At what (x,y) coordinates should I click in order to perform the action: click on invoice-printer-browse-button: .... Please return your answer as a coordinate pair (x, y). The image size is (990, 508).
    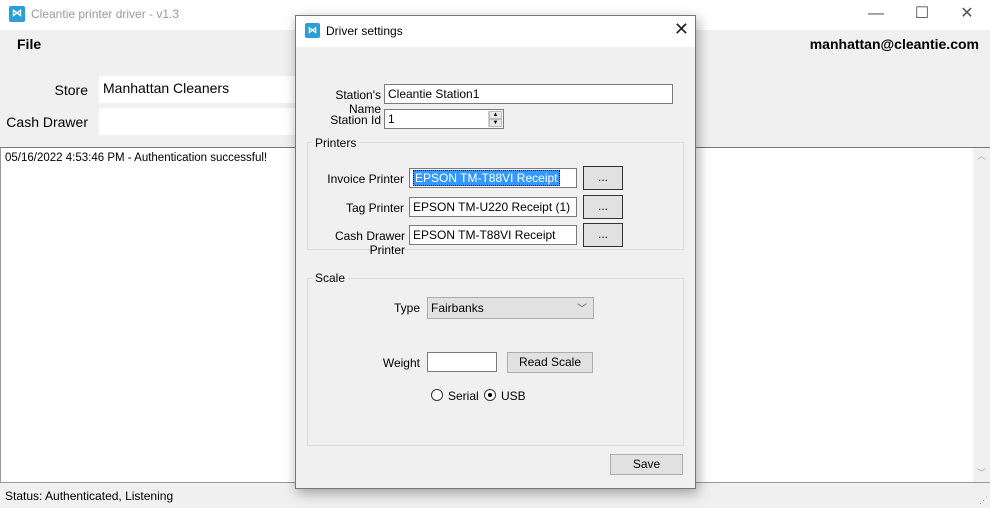
    Looking at the image, I should click on (603, 178).